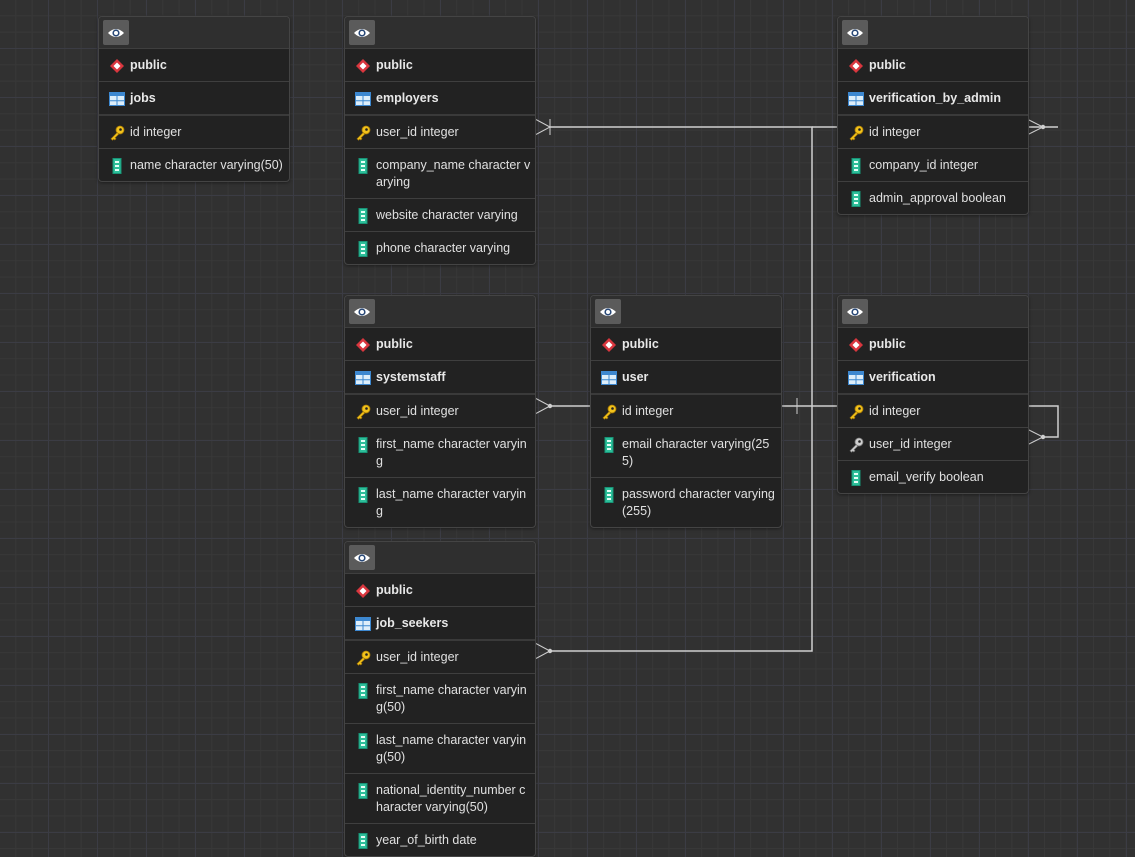 Image resolution: width=1135 pixels, height=857 pixels. I want to click on table-name-row: employers, so click(440, 99).